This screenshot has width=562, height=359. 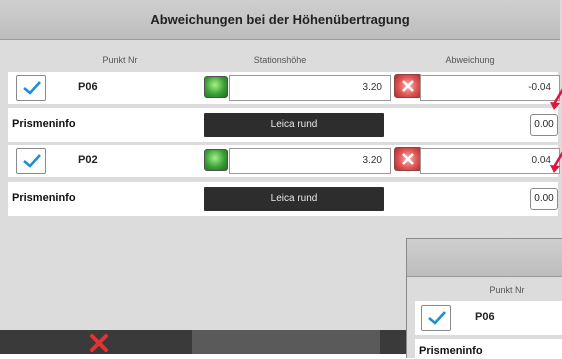 I want to click on column-header-station-height: Stationshöhe, so click(x=280, y=60).